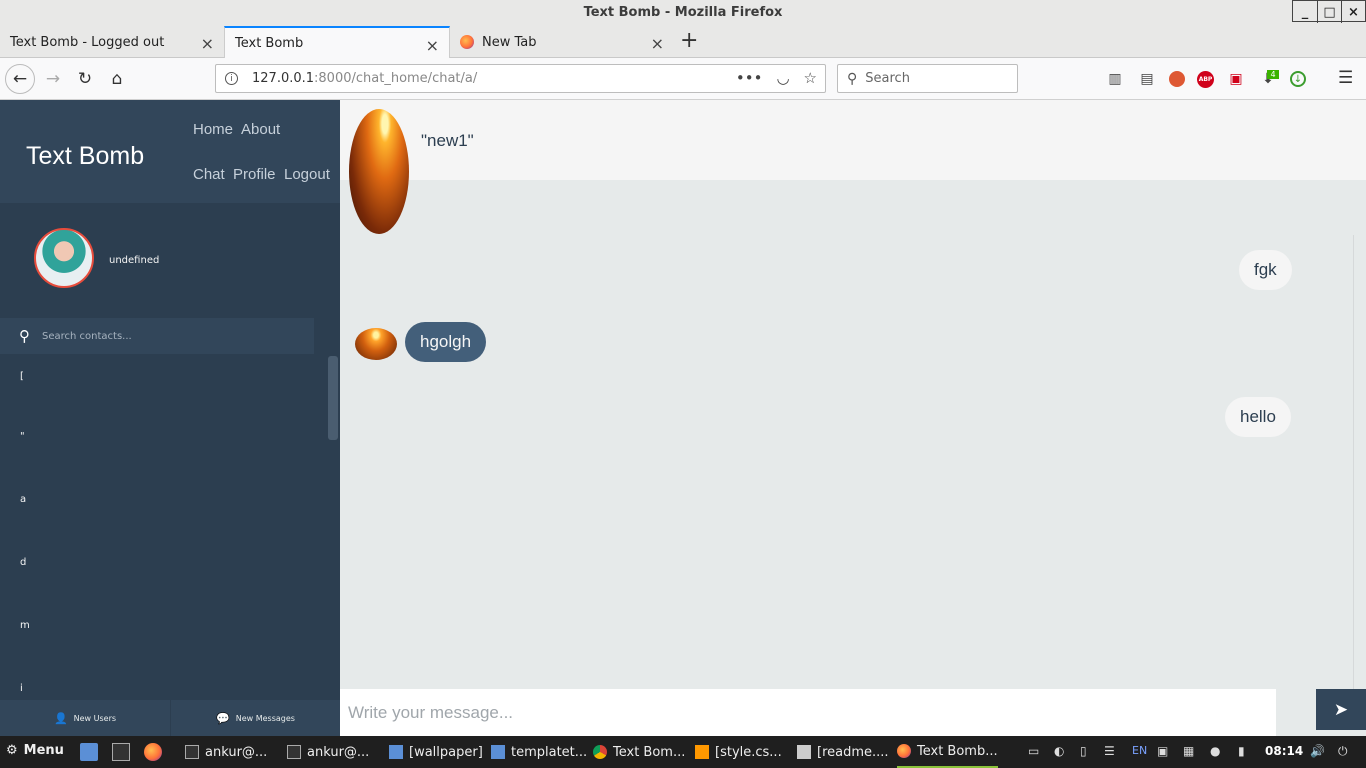  What do you see at coordinates (337, 42) in the screenshot?
I see `tab-text-bomb: Text Bomb ×` at bounding box center [337, 42].